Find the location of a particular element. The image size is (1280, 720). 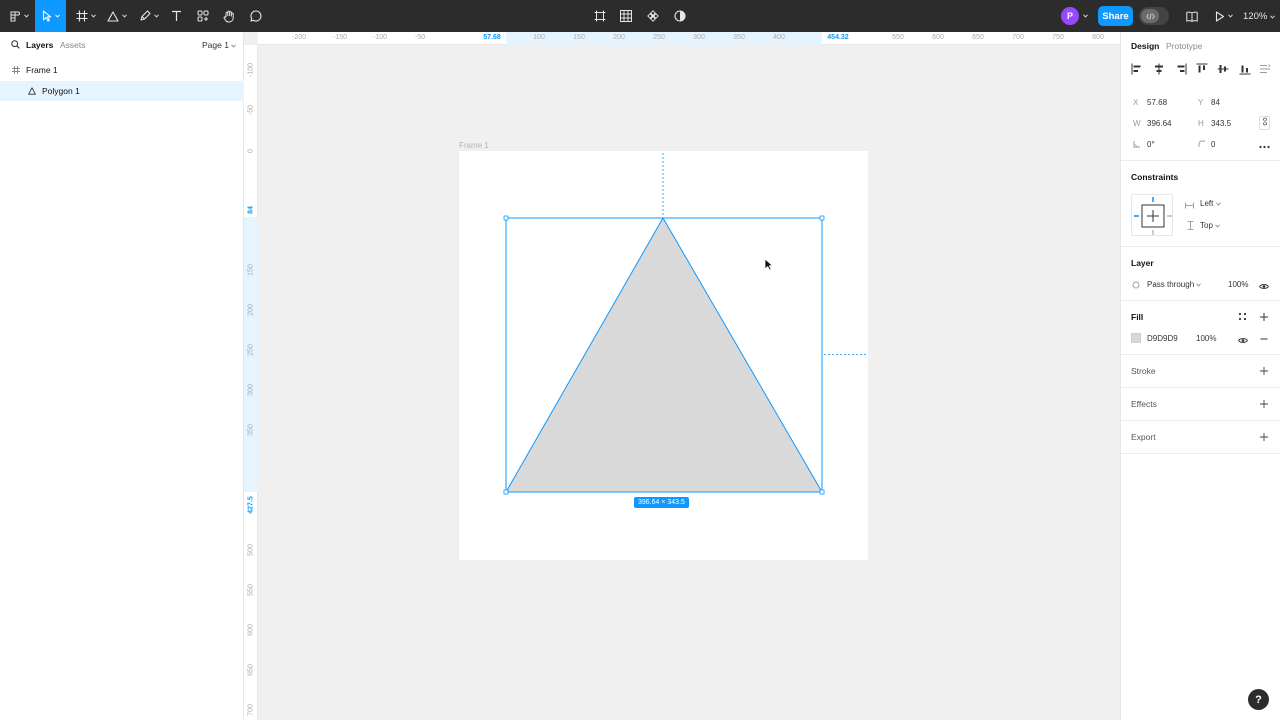

mouse-cursor-icon is located at coordinates (769, 266).